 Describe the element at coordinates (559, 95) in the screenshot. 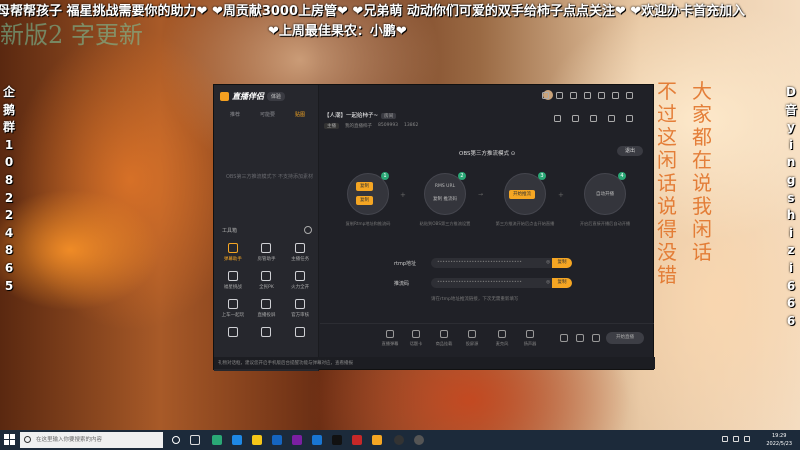

I see `gift-icon` at that location.